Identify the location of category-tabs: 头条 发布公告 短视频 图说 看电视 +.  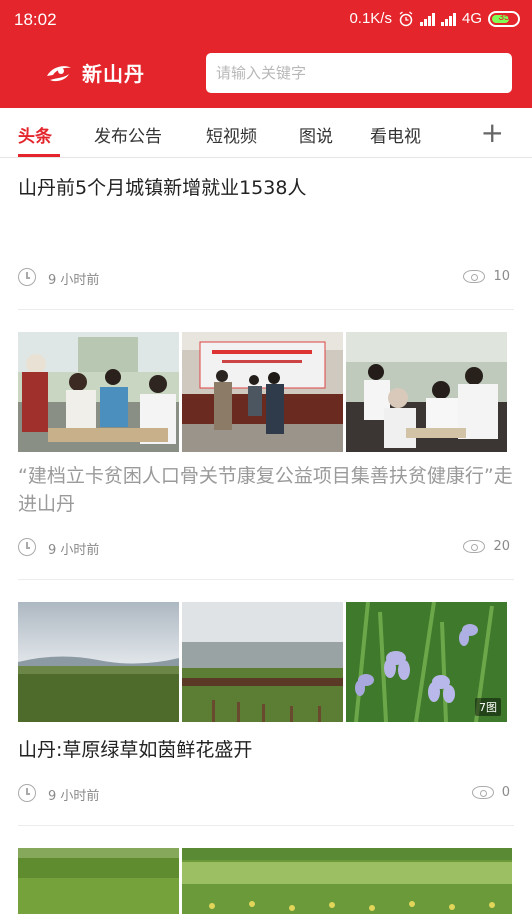
(266, 133).